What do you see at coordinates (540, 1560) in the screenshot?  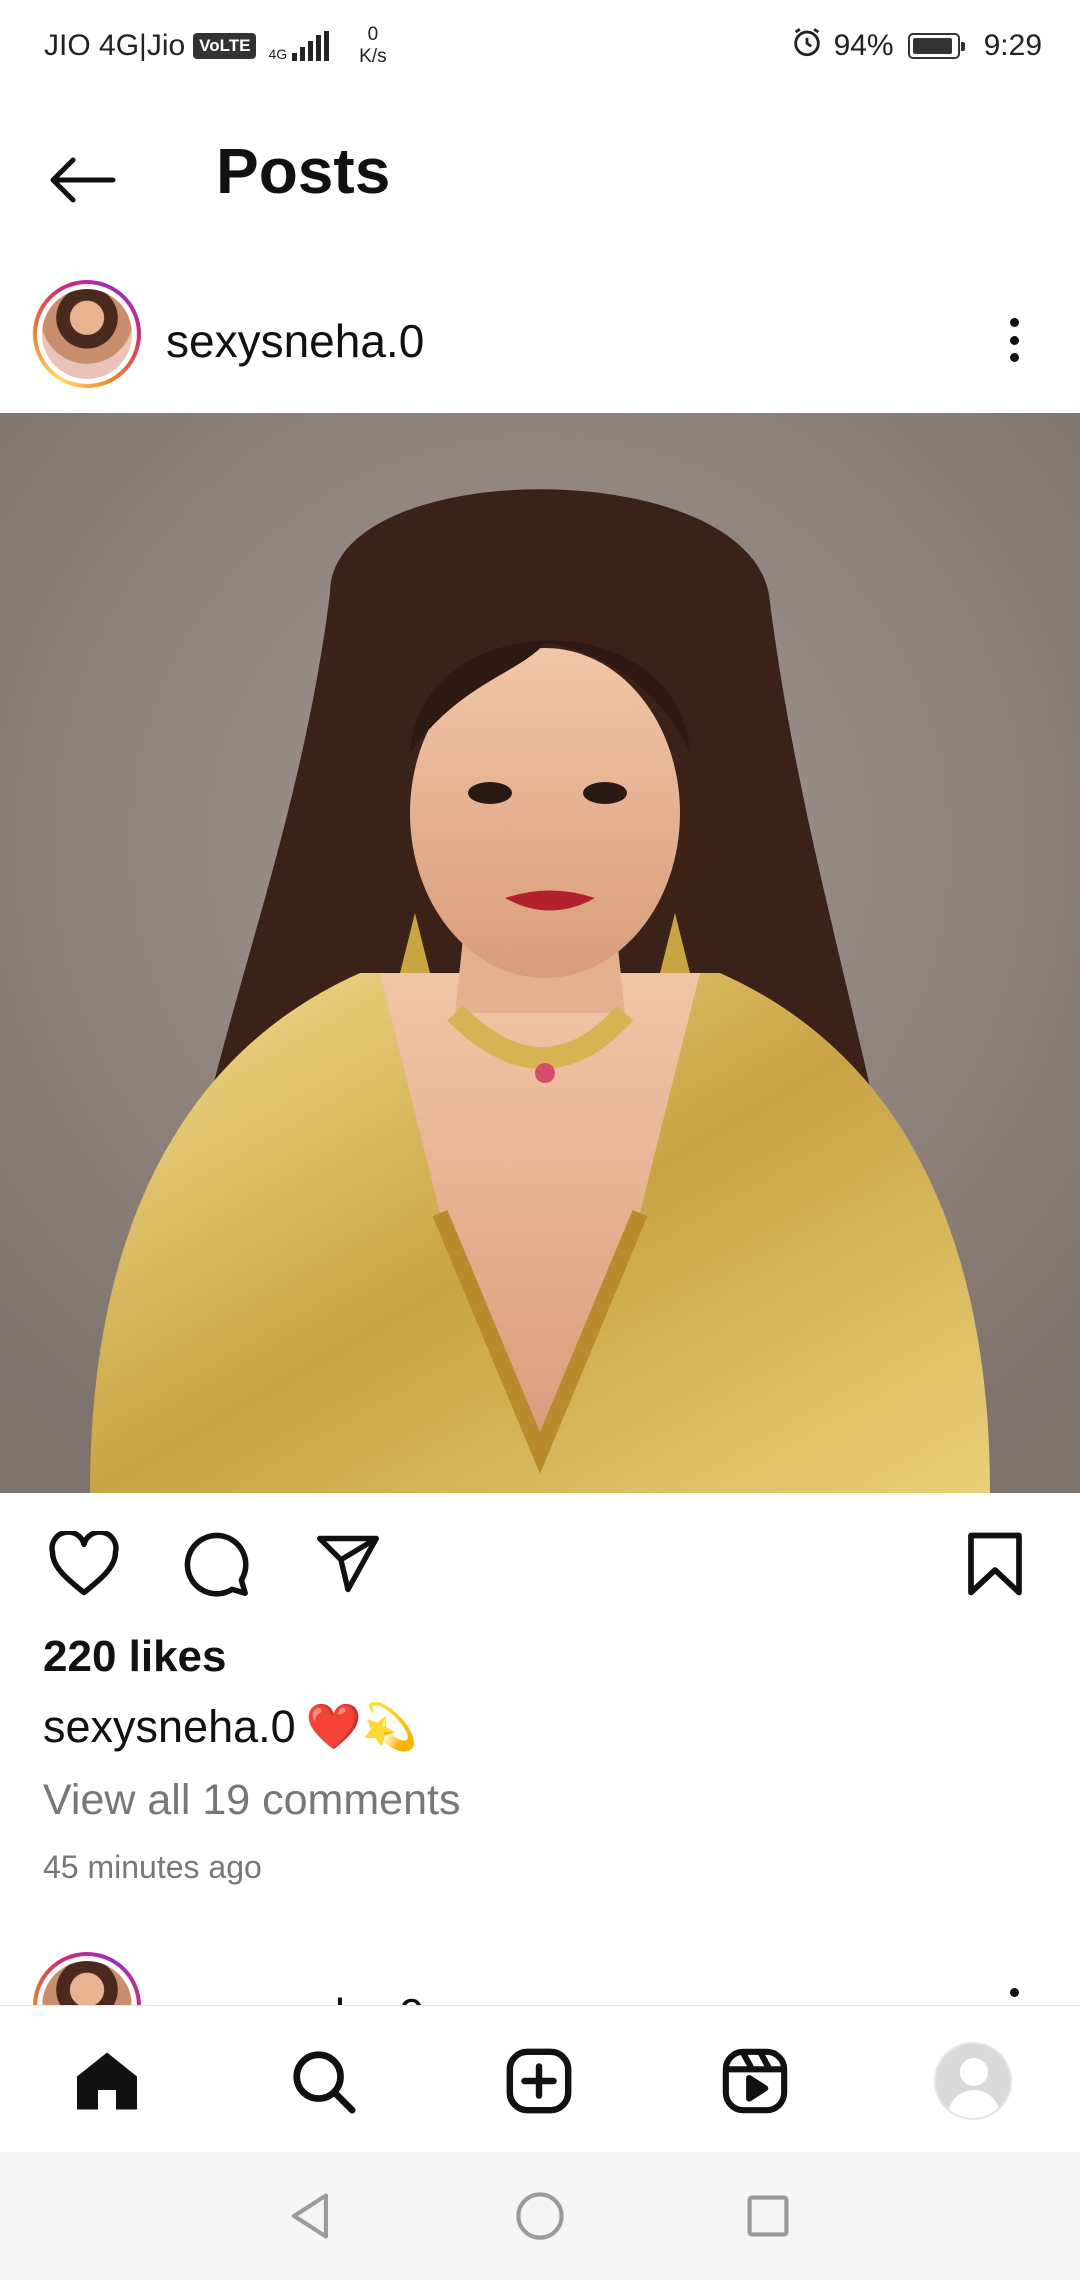 I see `post-actions` at bounding box center [540, 1560].